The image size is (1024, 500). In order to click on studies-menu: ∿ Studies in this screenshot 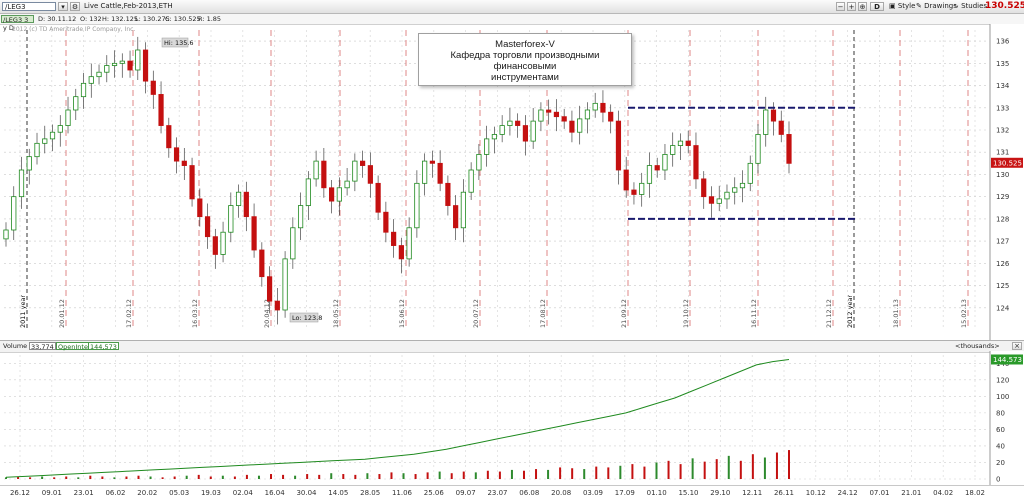, I will do `click(970, 6)`.